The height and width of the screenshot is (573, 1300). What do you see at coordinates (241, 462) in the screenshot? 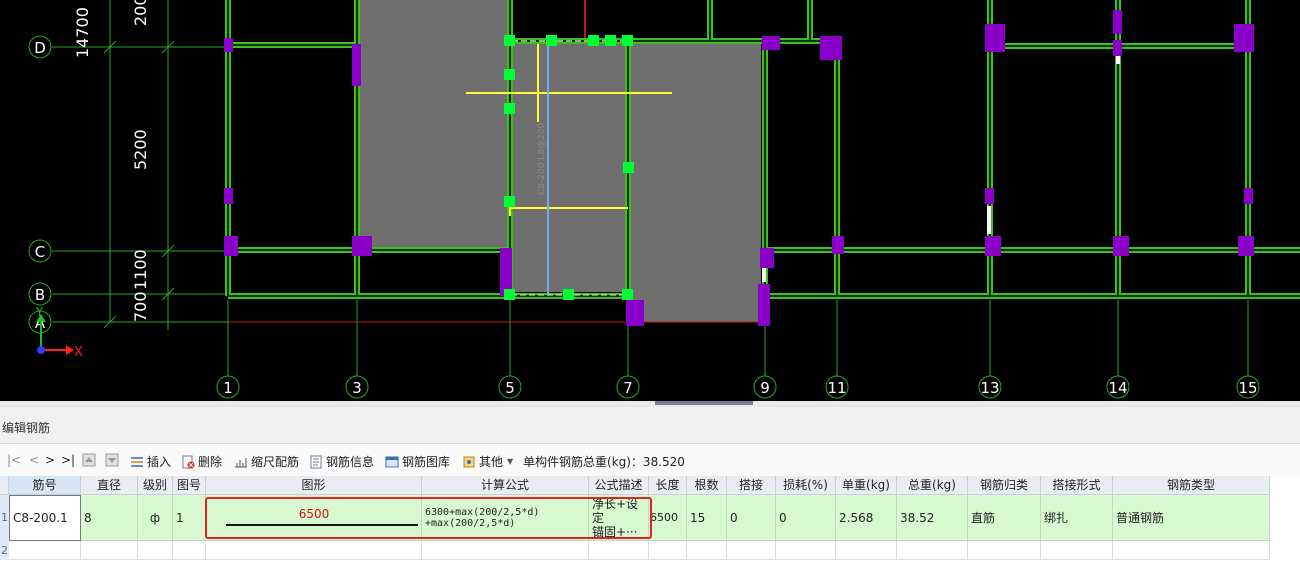
I see `scale-rebar-icon` at bounding box center [241, 462].